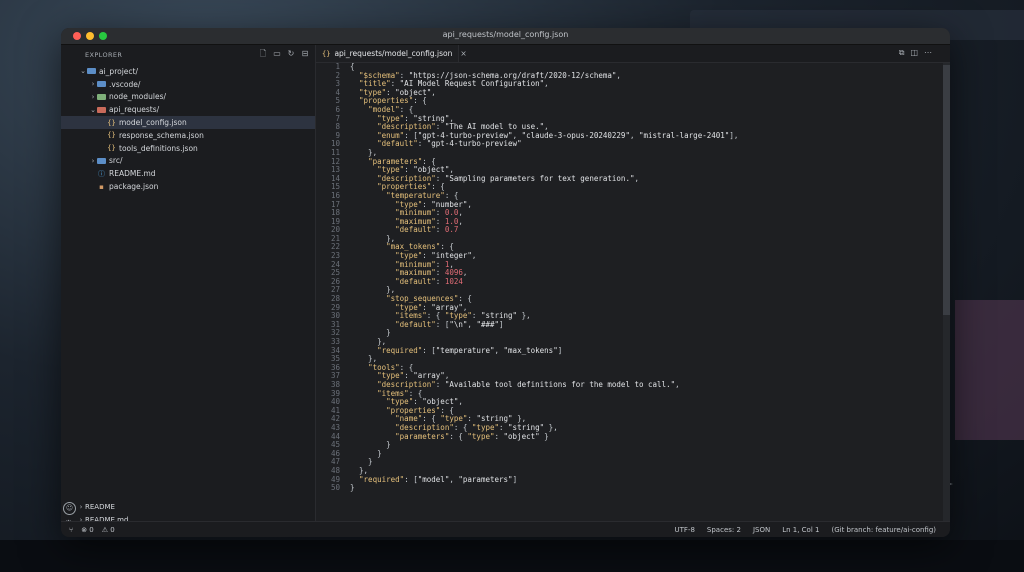  I want to click on explorer-header: EXPLORER, so click(104, 55).